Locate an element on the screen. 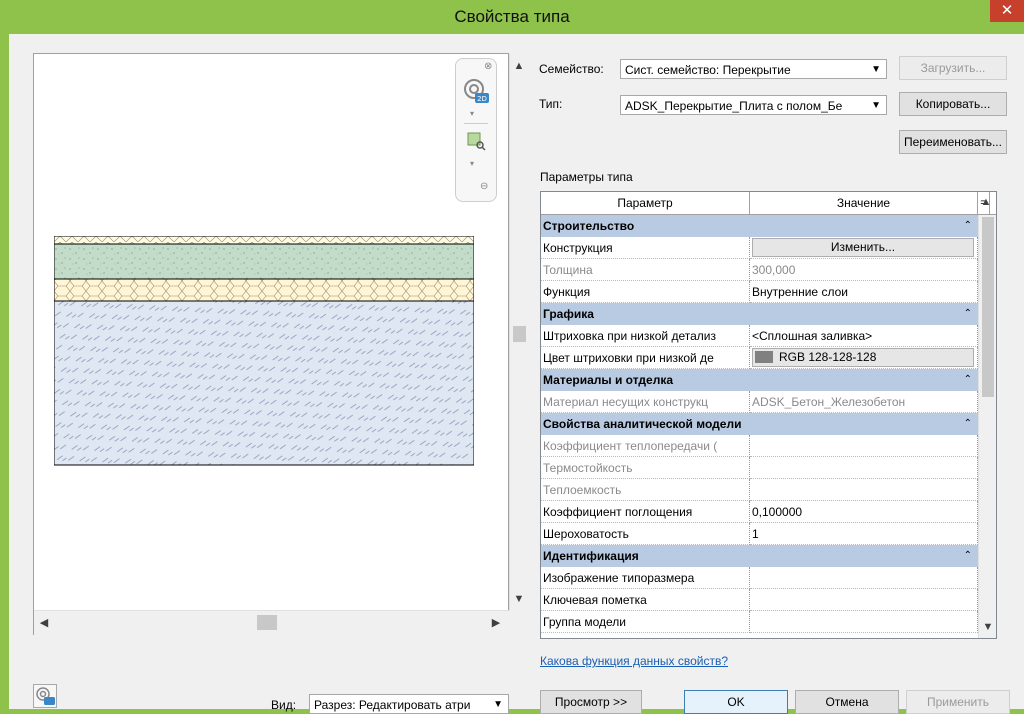 The width and height of the screenshot is (1024, 714). view-combo: Разрез: Редактировать атри ▼ is located at coordinates (409, 704).